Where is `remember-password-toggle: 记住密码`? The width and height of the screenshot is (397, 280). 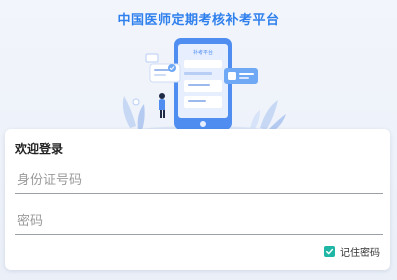 remember-password-toggle: 记住密码 is located at coordinates (352, 251).